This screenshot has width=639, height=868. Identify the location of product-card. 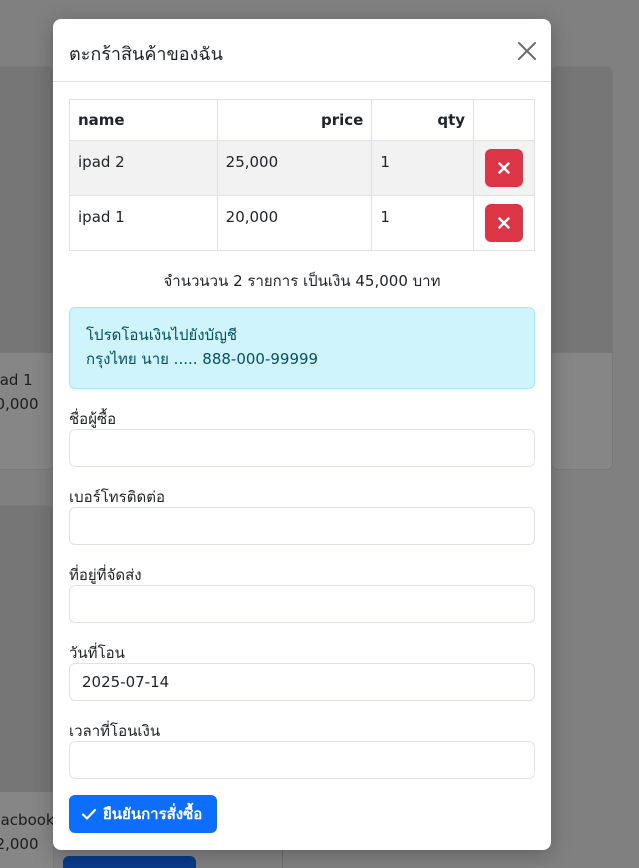
(582, 268).